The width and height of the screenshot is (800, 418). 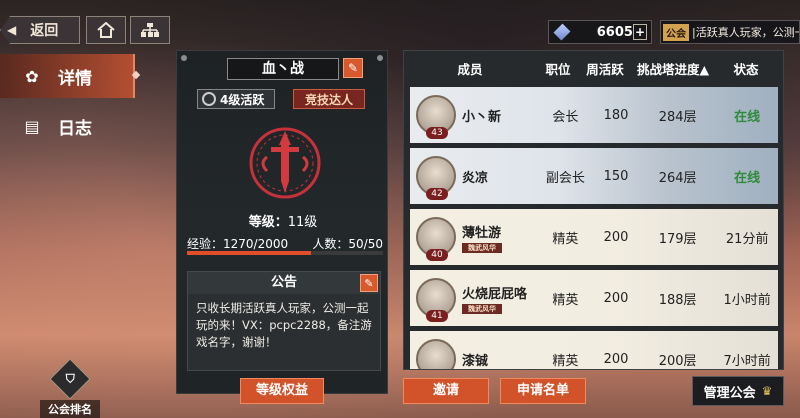 I want to click on edit-name-button: ✎, so click(x=353, y=68).